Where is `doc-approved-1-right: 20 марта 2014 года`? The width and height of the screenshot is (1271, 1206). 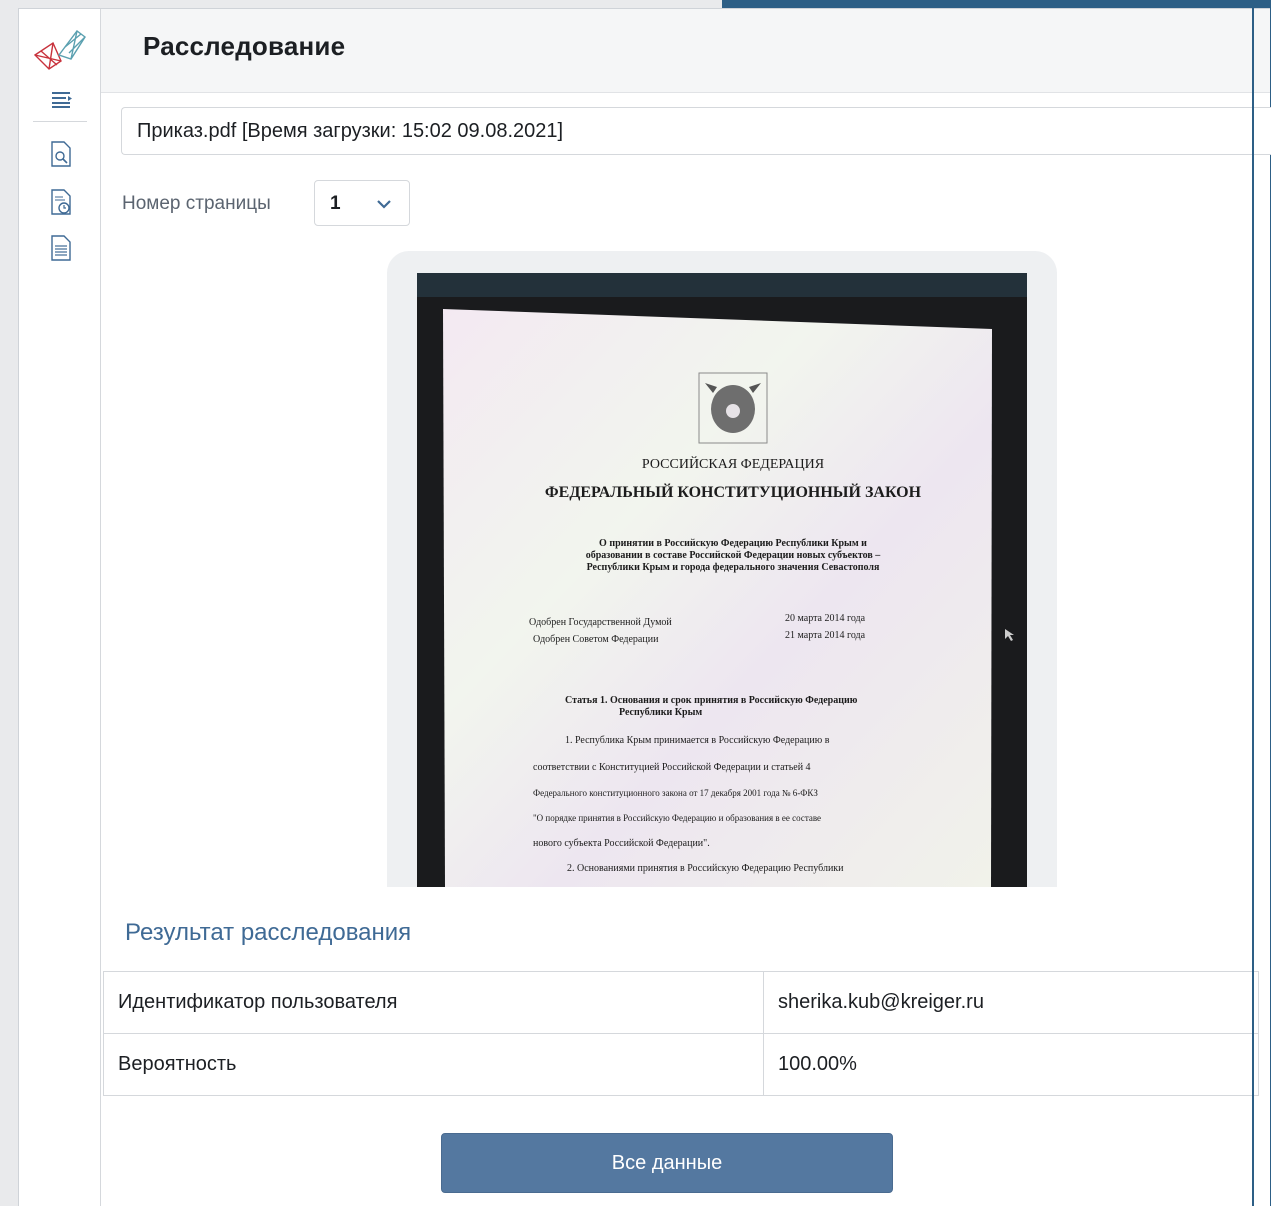
doc-approved-1-right: 20 марта 2014 года is located at coordinates (825, 618).